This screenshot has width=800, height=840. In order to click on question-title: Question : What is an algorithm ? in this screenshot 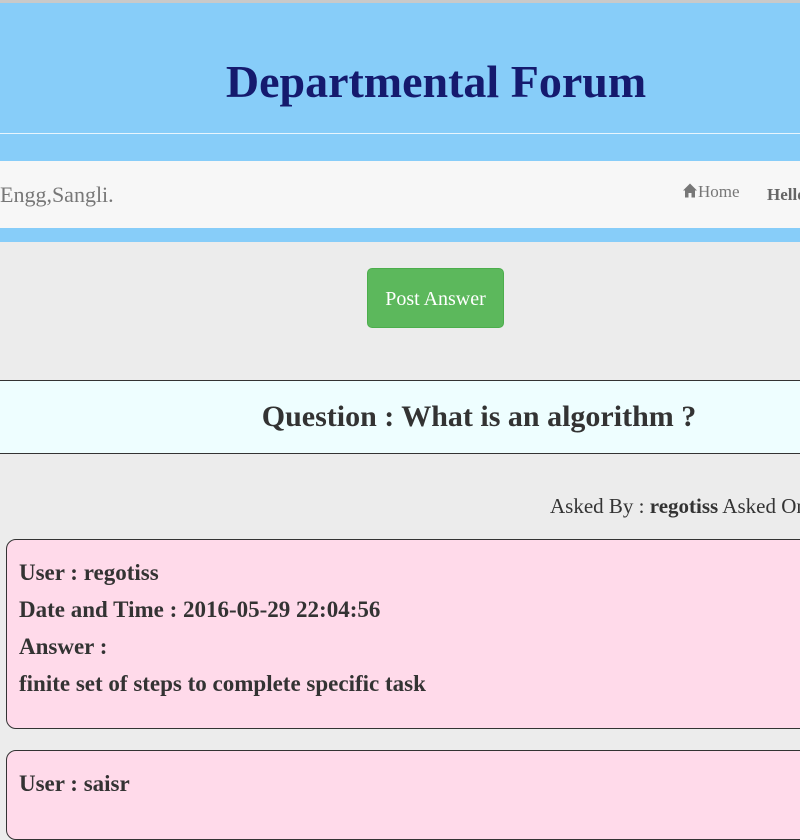, I will do `click(479, 416)`.